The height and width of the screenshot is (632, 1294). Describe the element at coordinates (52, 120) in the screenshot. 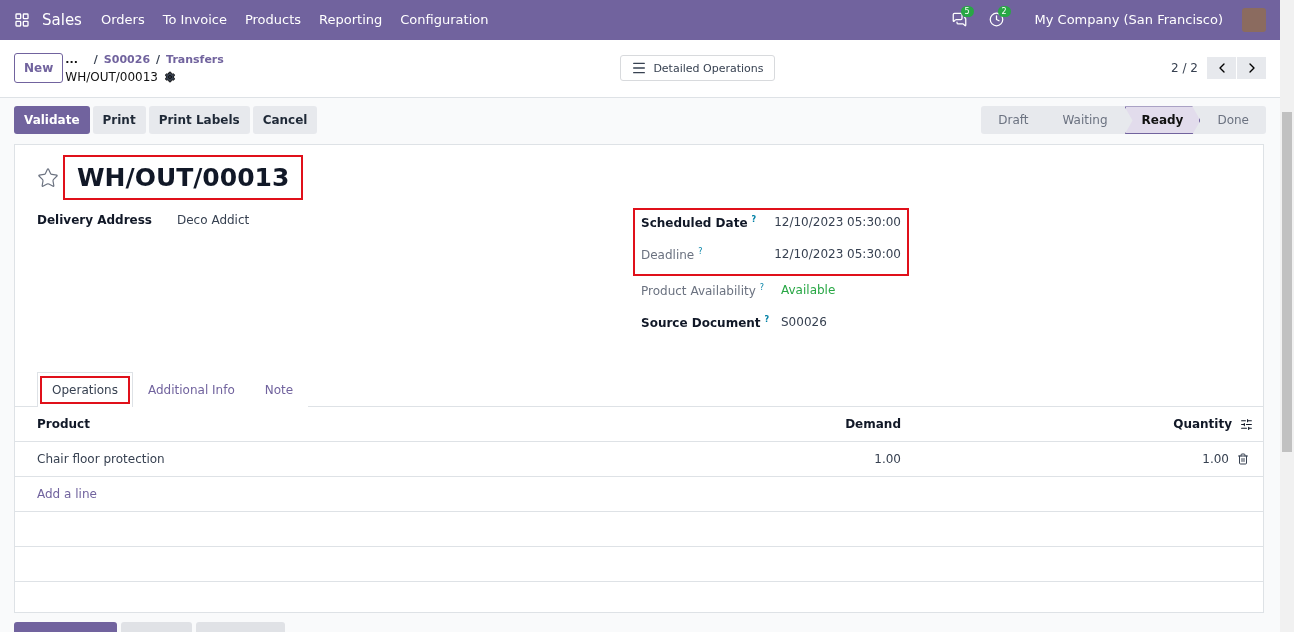

I see `action-button: Validate` at that location.